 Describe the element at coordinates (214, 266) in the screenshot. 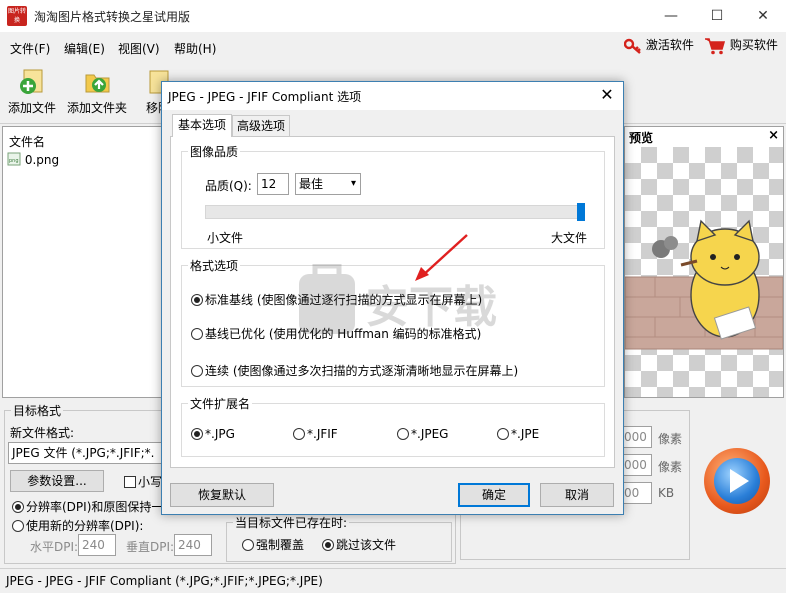

I see `format-options-legend: 格式选项` at that location.